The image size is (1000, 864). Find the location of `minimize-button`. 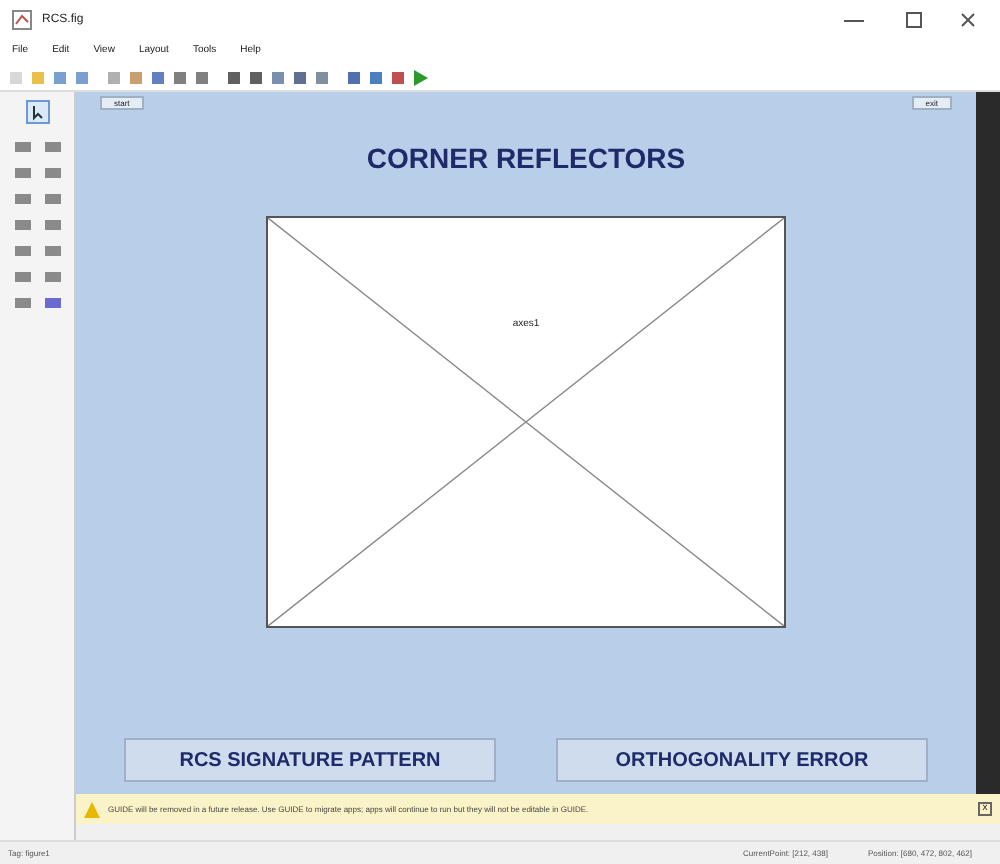

minimize-button is located at coordinates (854, 20).